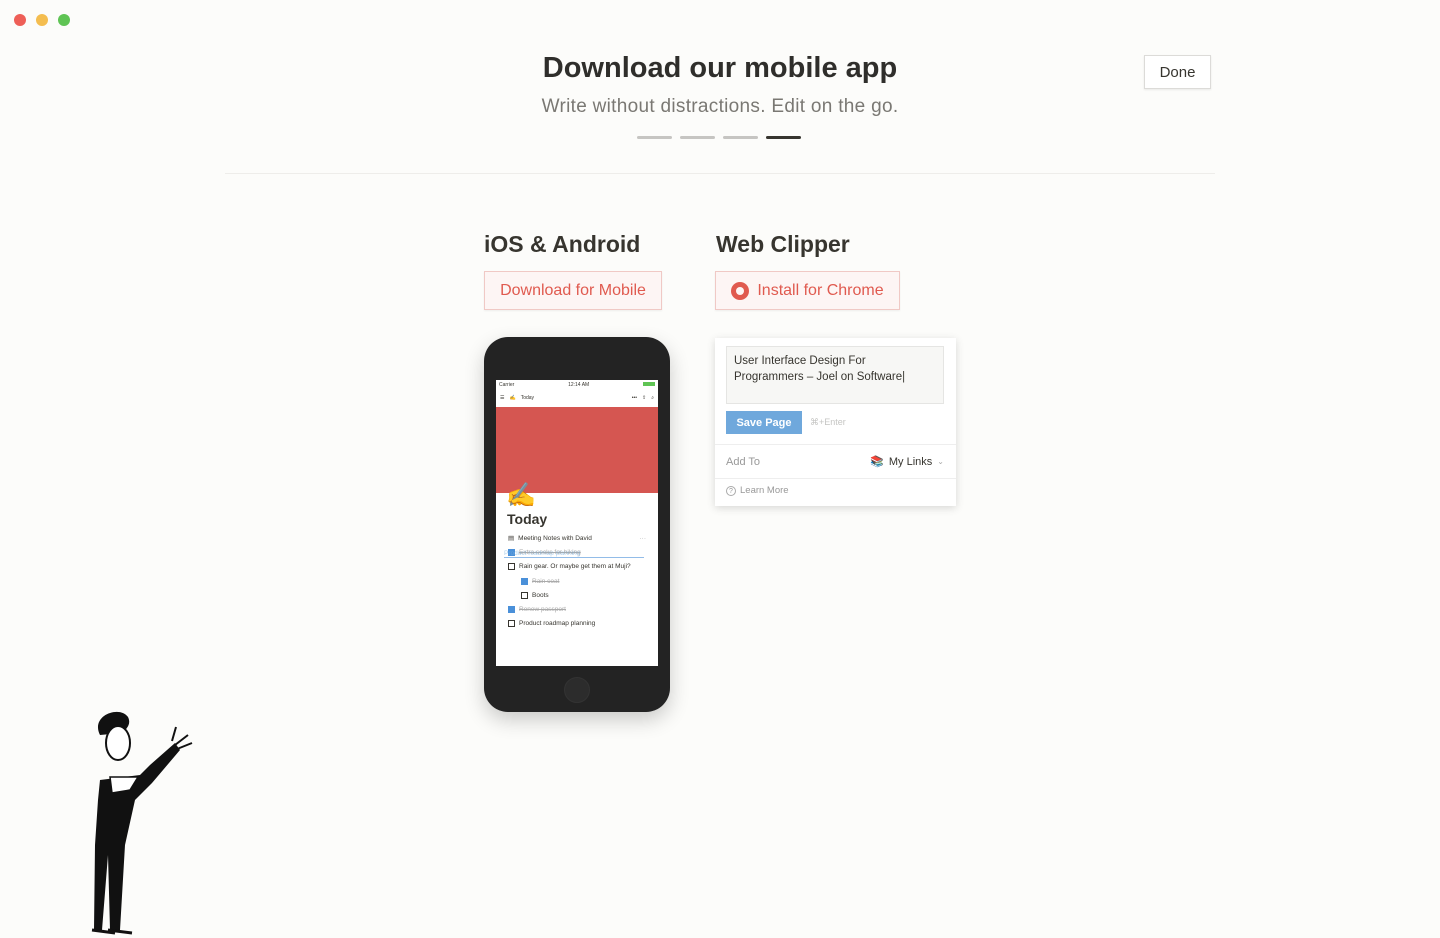 Image resolution: width=1440 pixels, height=938 pixels. Describe the element at coordinates (562, 244) in the screenshot. I see `mobile-heading: iOS & Android` at that location.